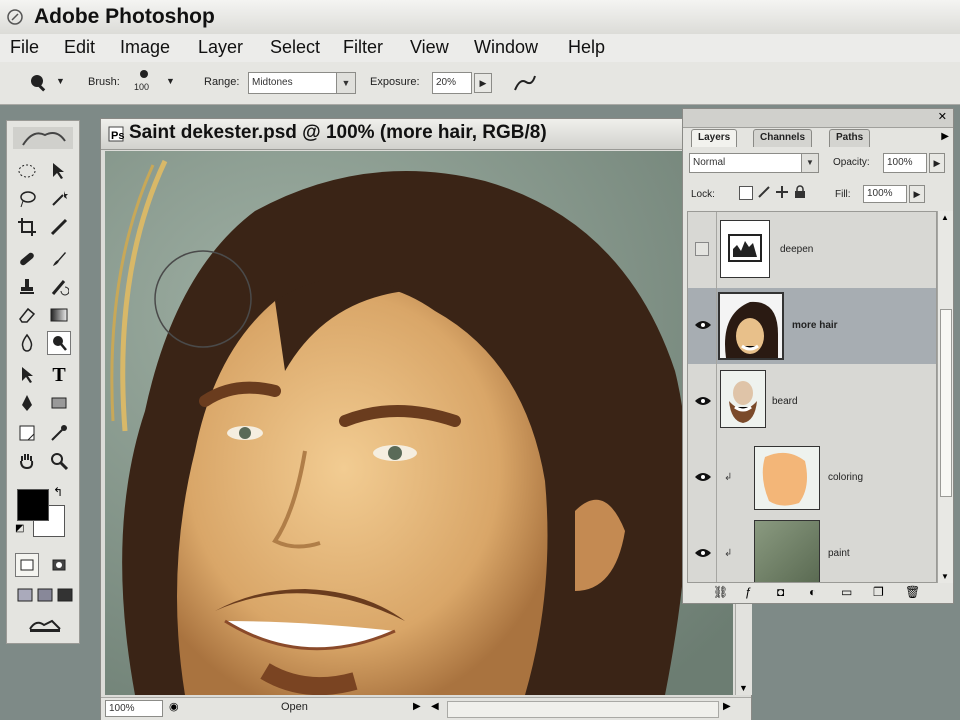 This screenshot has width=960, height=720. I want to click on layer-mask-icon: ◘, so click(780, 592).